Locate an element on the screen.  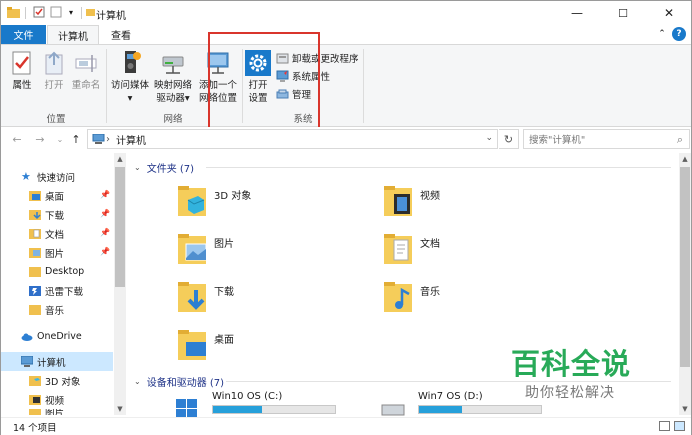
recent-locations-chevron-icon: ⌄ is located at coordinates (60, 139).